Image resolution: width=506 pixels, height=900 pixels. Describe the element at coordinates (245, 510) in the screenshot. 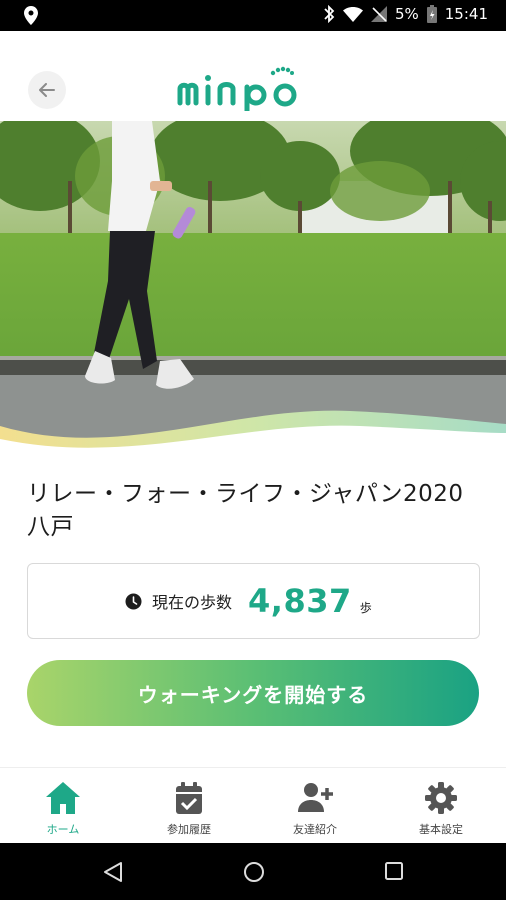

I see `event-title: リレー・フォー・ライフ・ジャパン2020八戸` at that location.